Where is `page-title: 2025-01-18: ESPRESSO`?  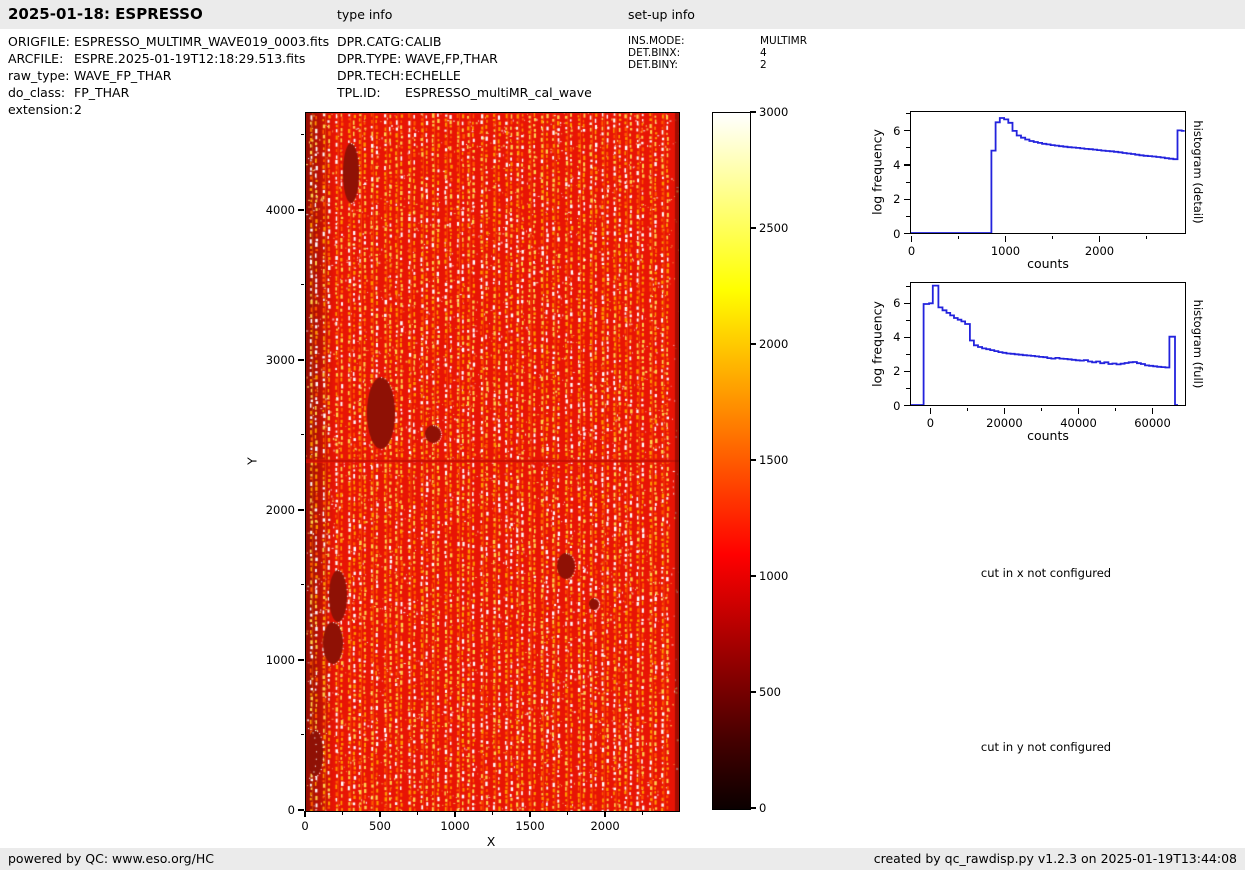 page-title: 2025-01-18: ESPRESSO is located at coordinates (105, 14).